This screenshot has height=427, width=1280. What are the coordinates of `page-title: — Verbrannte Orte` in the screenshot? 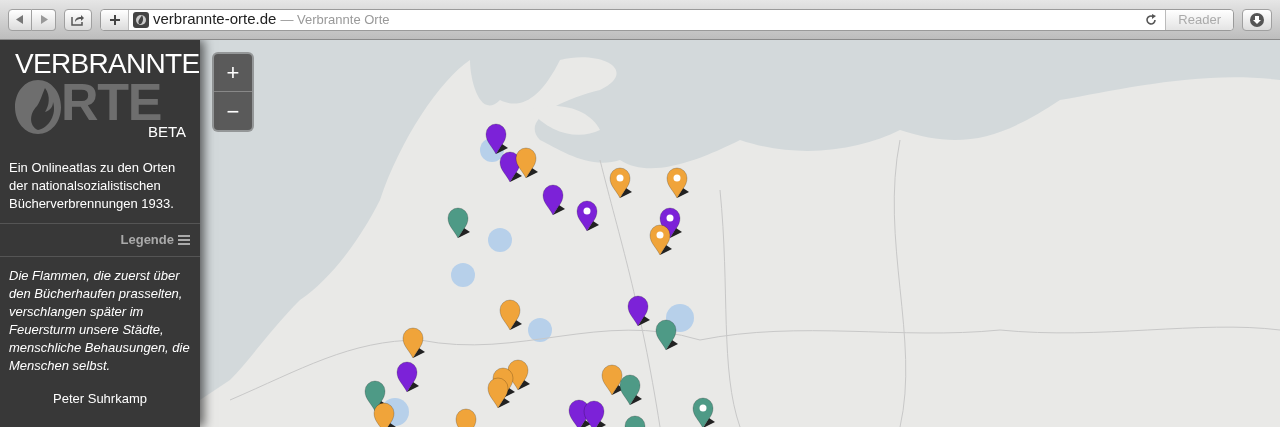 It's located at (335, 19).